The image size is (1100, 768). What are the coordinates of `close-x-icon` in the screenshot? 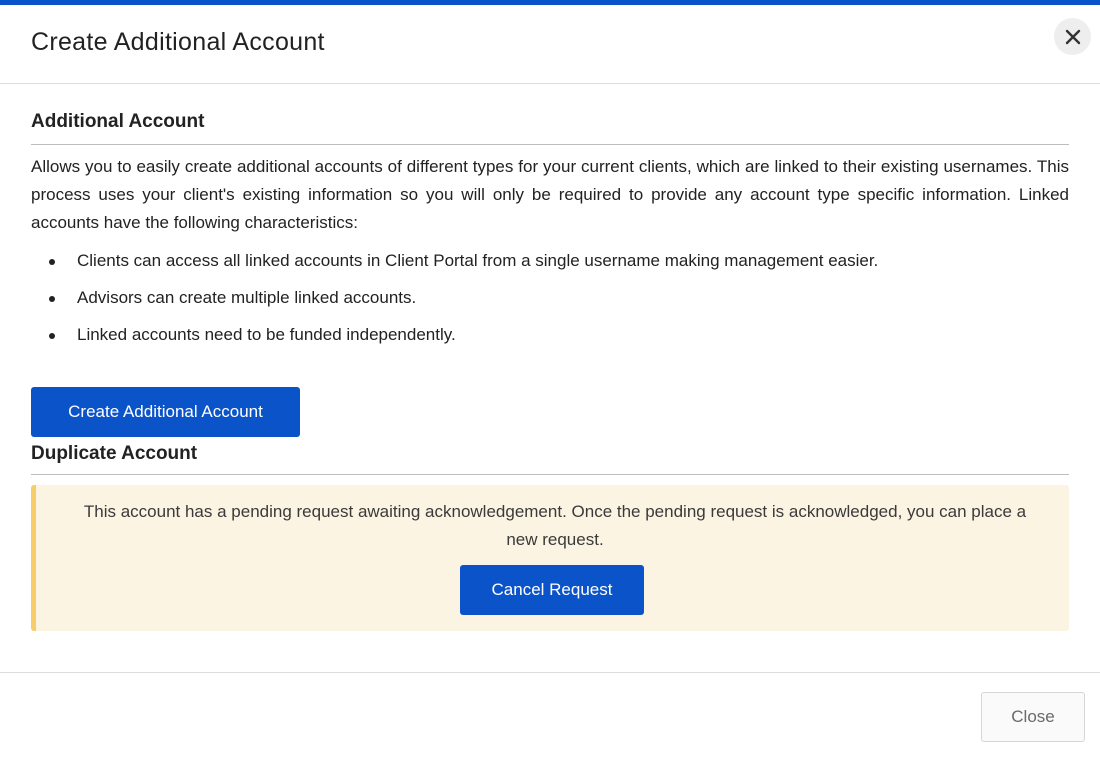 It's located at (1073, 37).